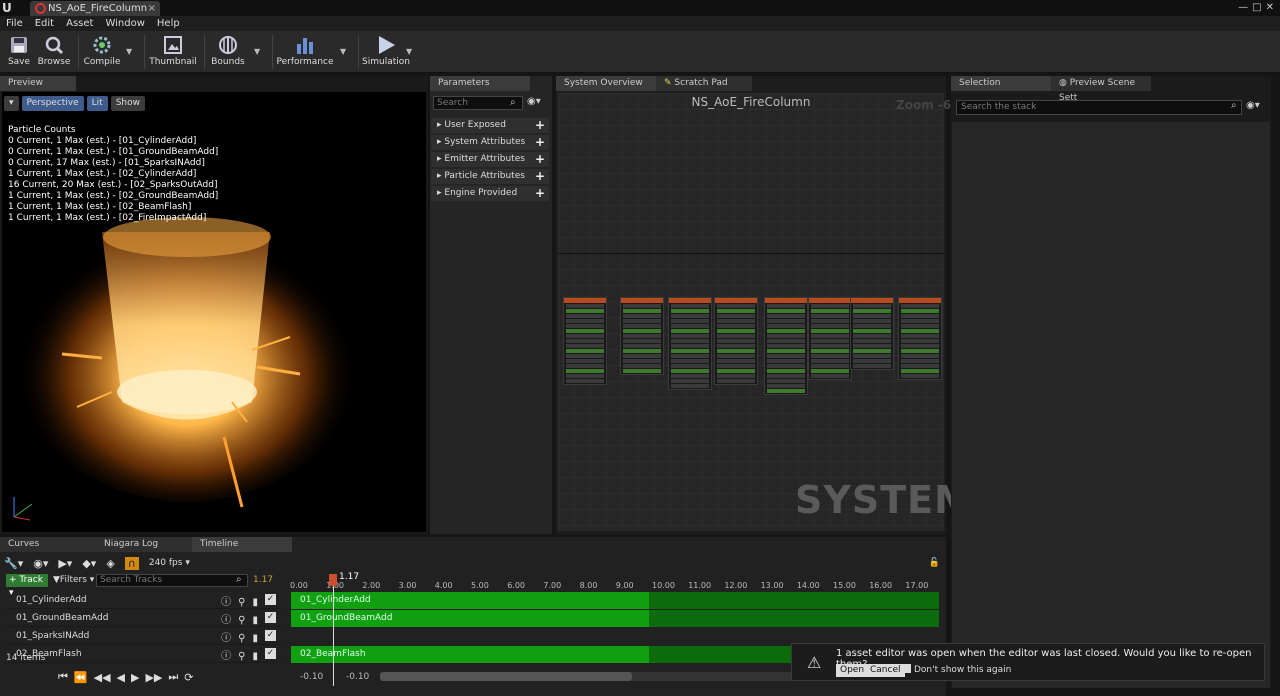 The height and width of the screenshot is (696, 1280). Describe the element at coordinates (102, 677) in the screenshot. I see `previous-frame-icon: ◀◀` at that location.